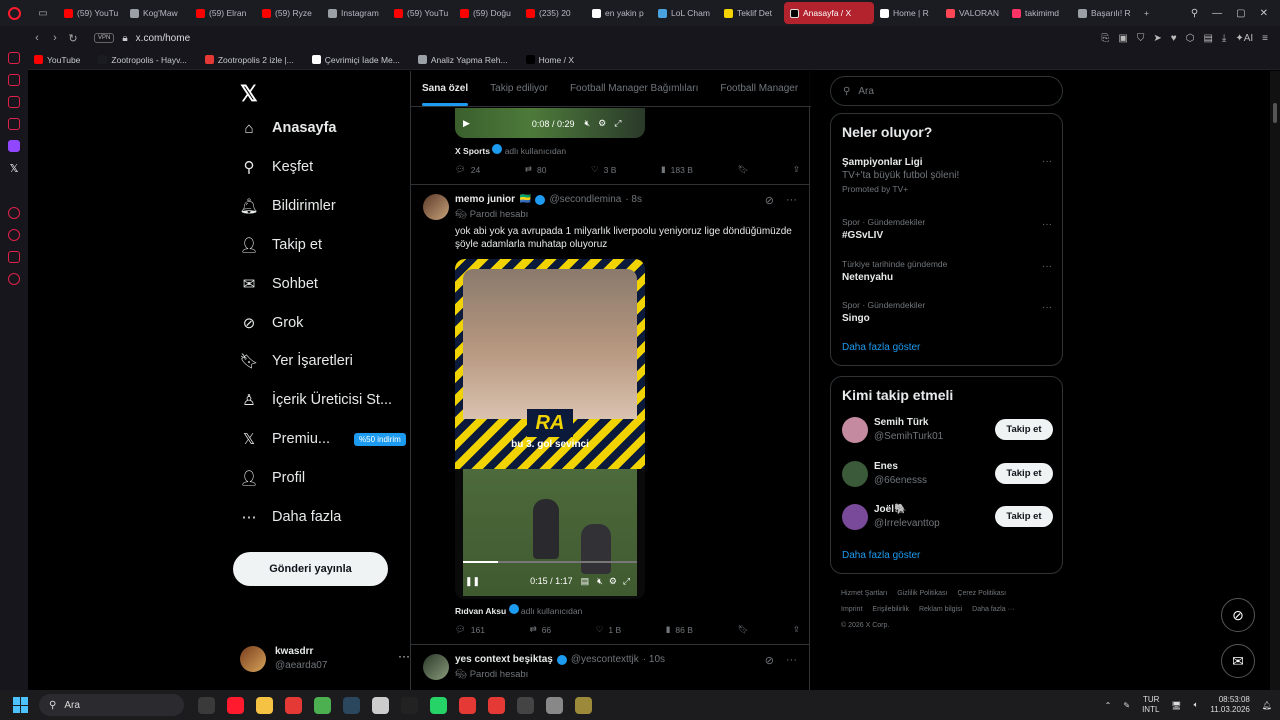  What do you see at coordinates (466, 123) in the screenshot?
I see `play-icon: ▶` at bounding box center [466, 123].